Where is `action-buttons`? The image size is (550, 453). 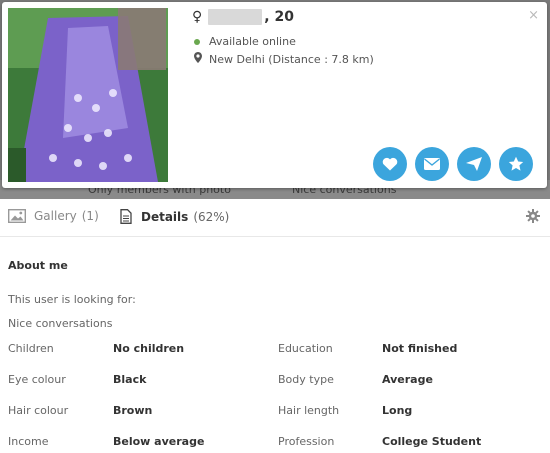
action-buttons is located at coordinates (453, 164).